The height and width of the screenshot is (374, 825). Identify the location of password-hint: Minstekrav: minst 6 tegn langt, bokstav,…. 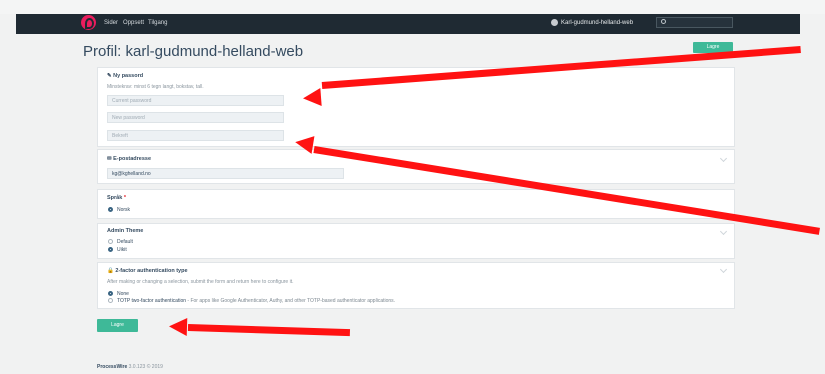
(155, 87).